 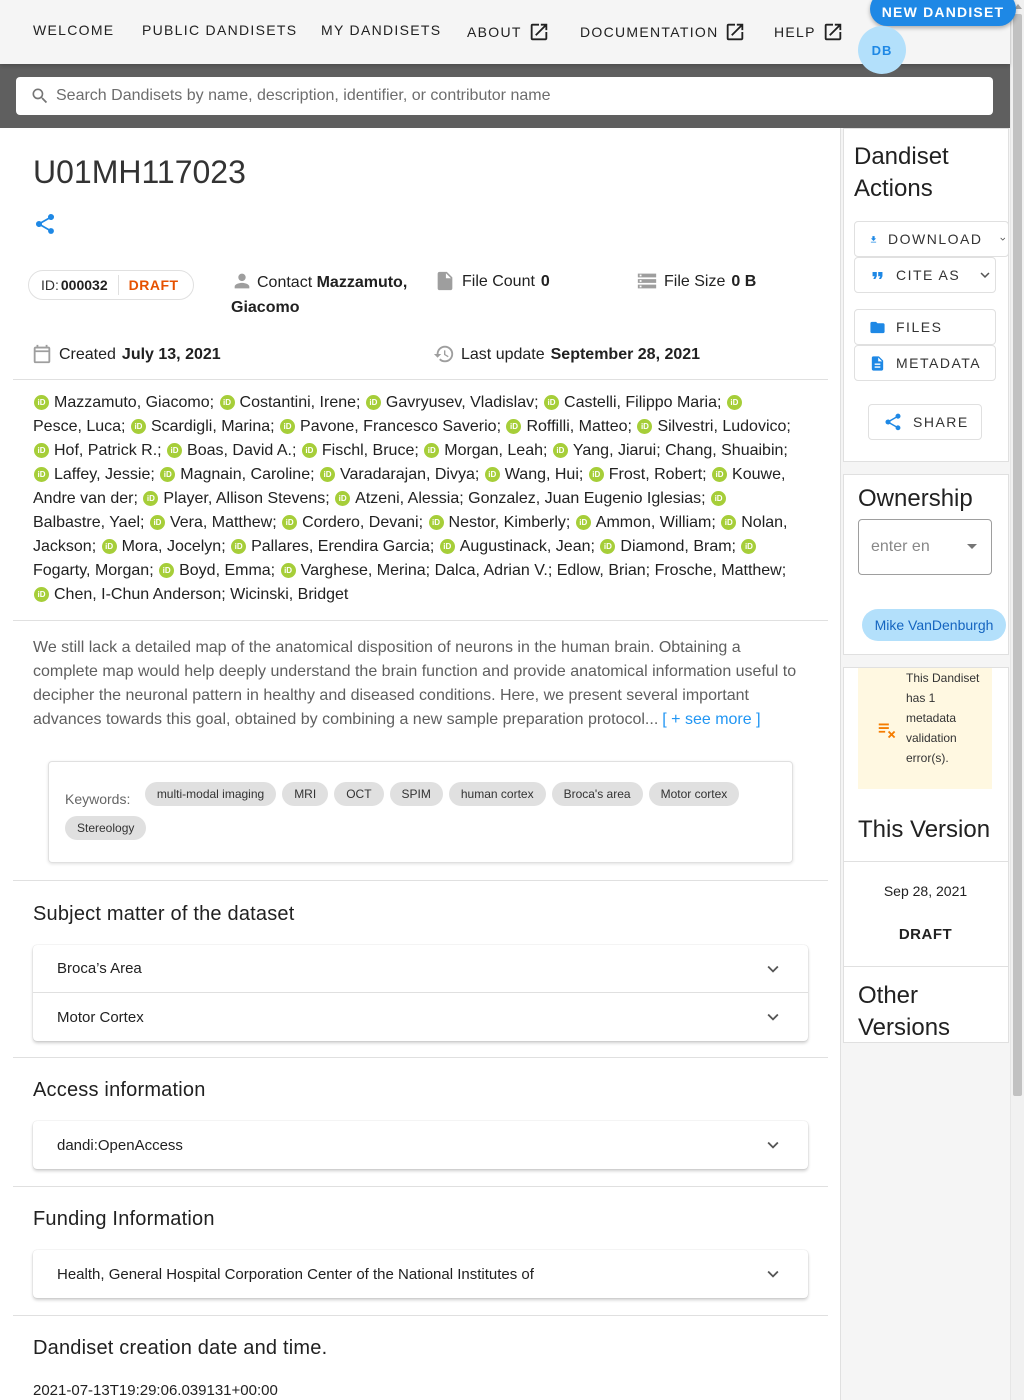 What do you see at coordinates (359, 794) in the screenshot?
I see `keyword-chip: OCT` at bounding box center [359, 794].